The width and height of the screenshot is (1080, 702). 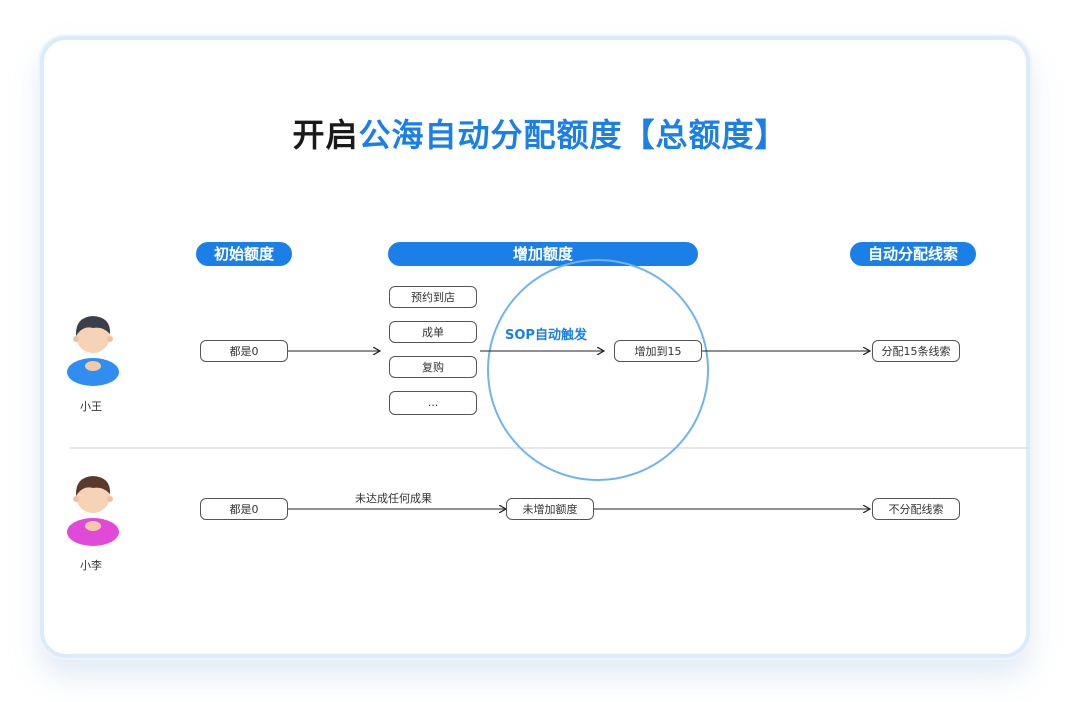 I want to click on sop-trigger-label: SOP自动触发, so click(x=546, y=335).